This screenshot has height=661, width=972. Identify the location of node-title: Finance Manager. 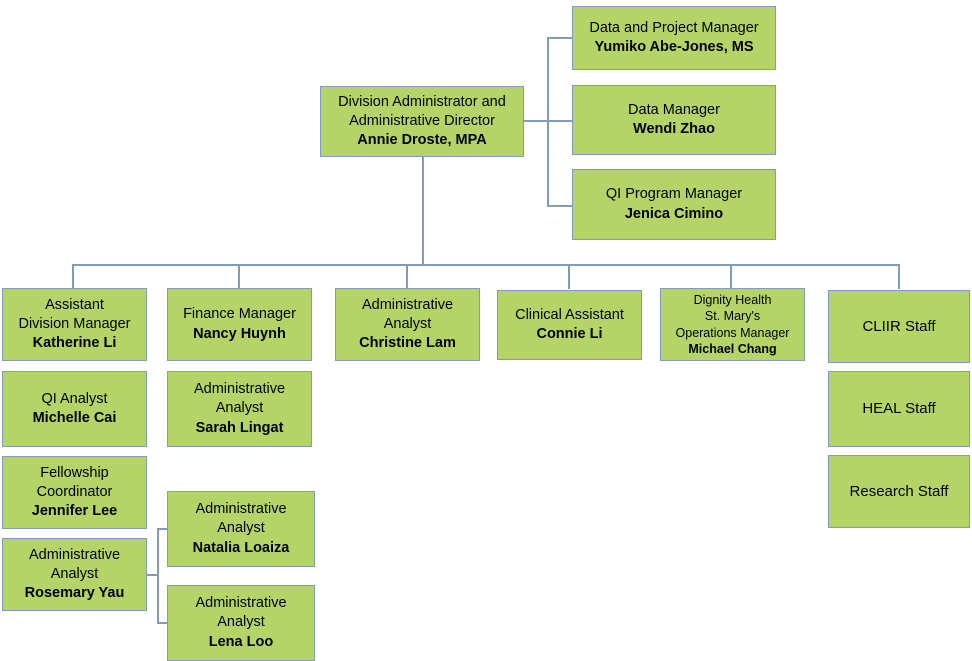
(239, 314).